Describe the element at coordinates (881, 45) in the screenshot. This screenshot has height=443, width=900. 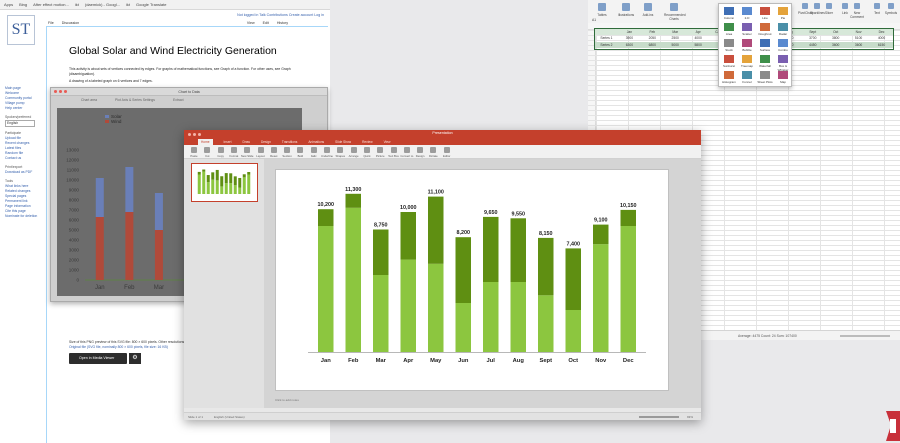
I see `table-cell: 6150` at that location.